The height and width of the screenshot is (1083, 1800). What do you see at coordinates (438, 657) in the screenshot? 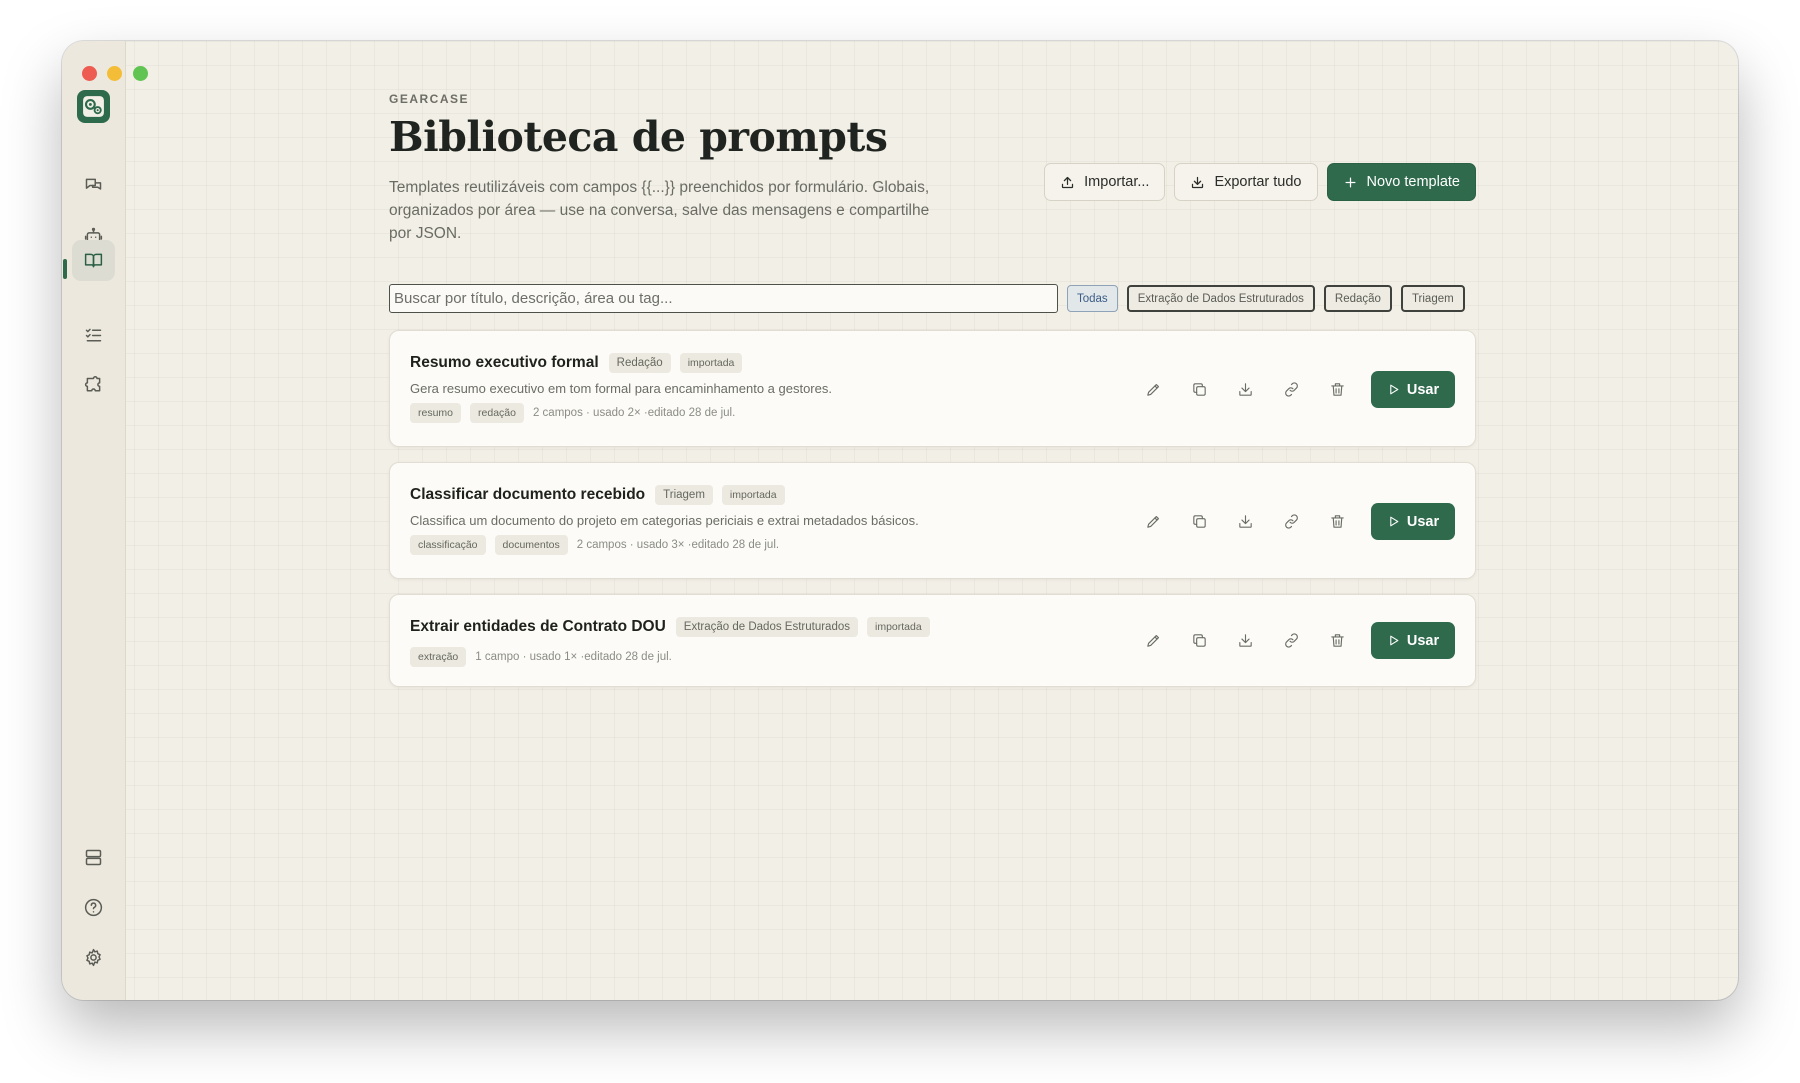
I see `template-tag: extração` at bounding box center [438, 657].